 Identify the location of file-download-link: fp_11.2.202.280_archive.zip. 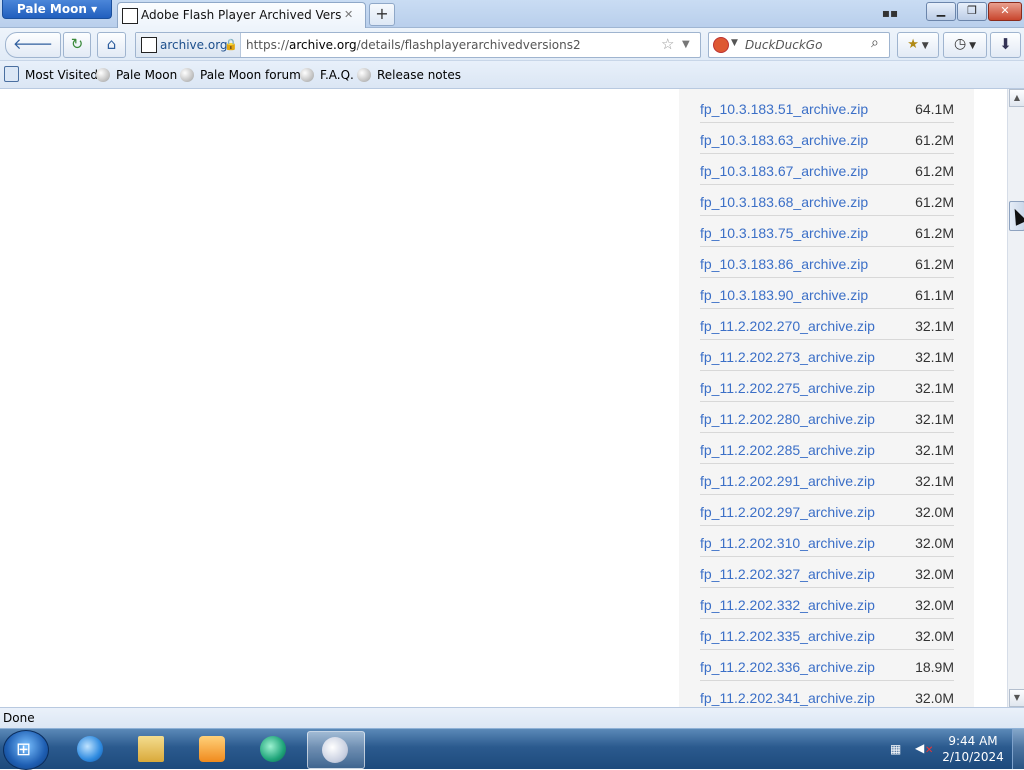
(787, 419).